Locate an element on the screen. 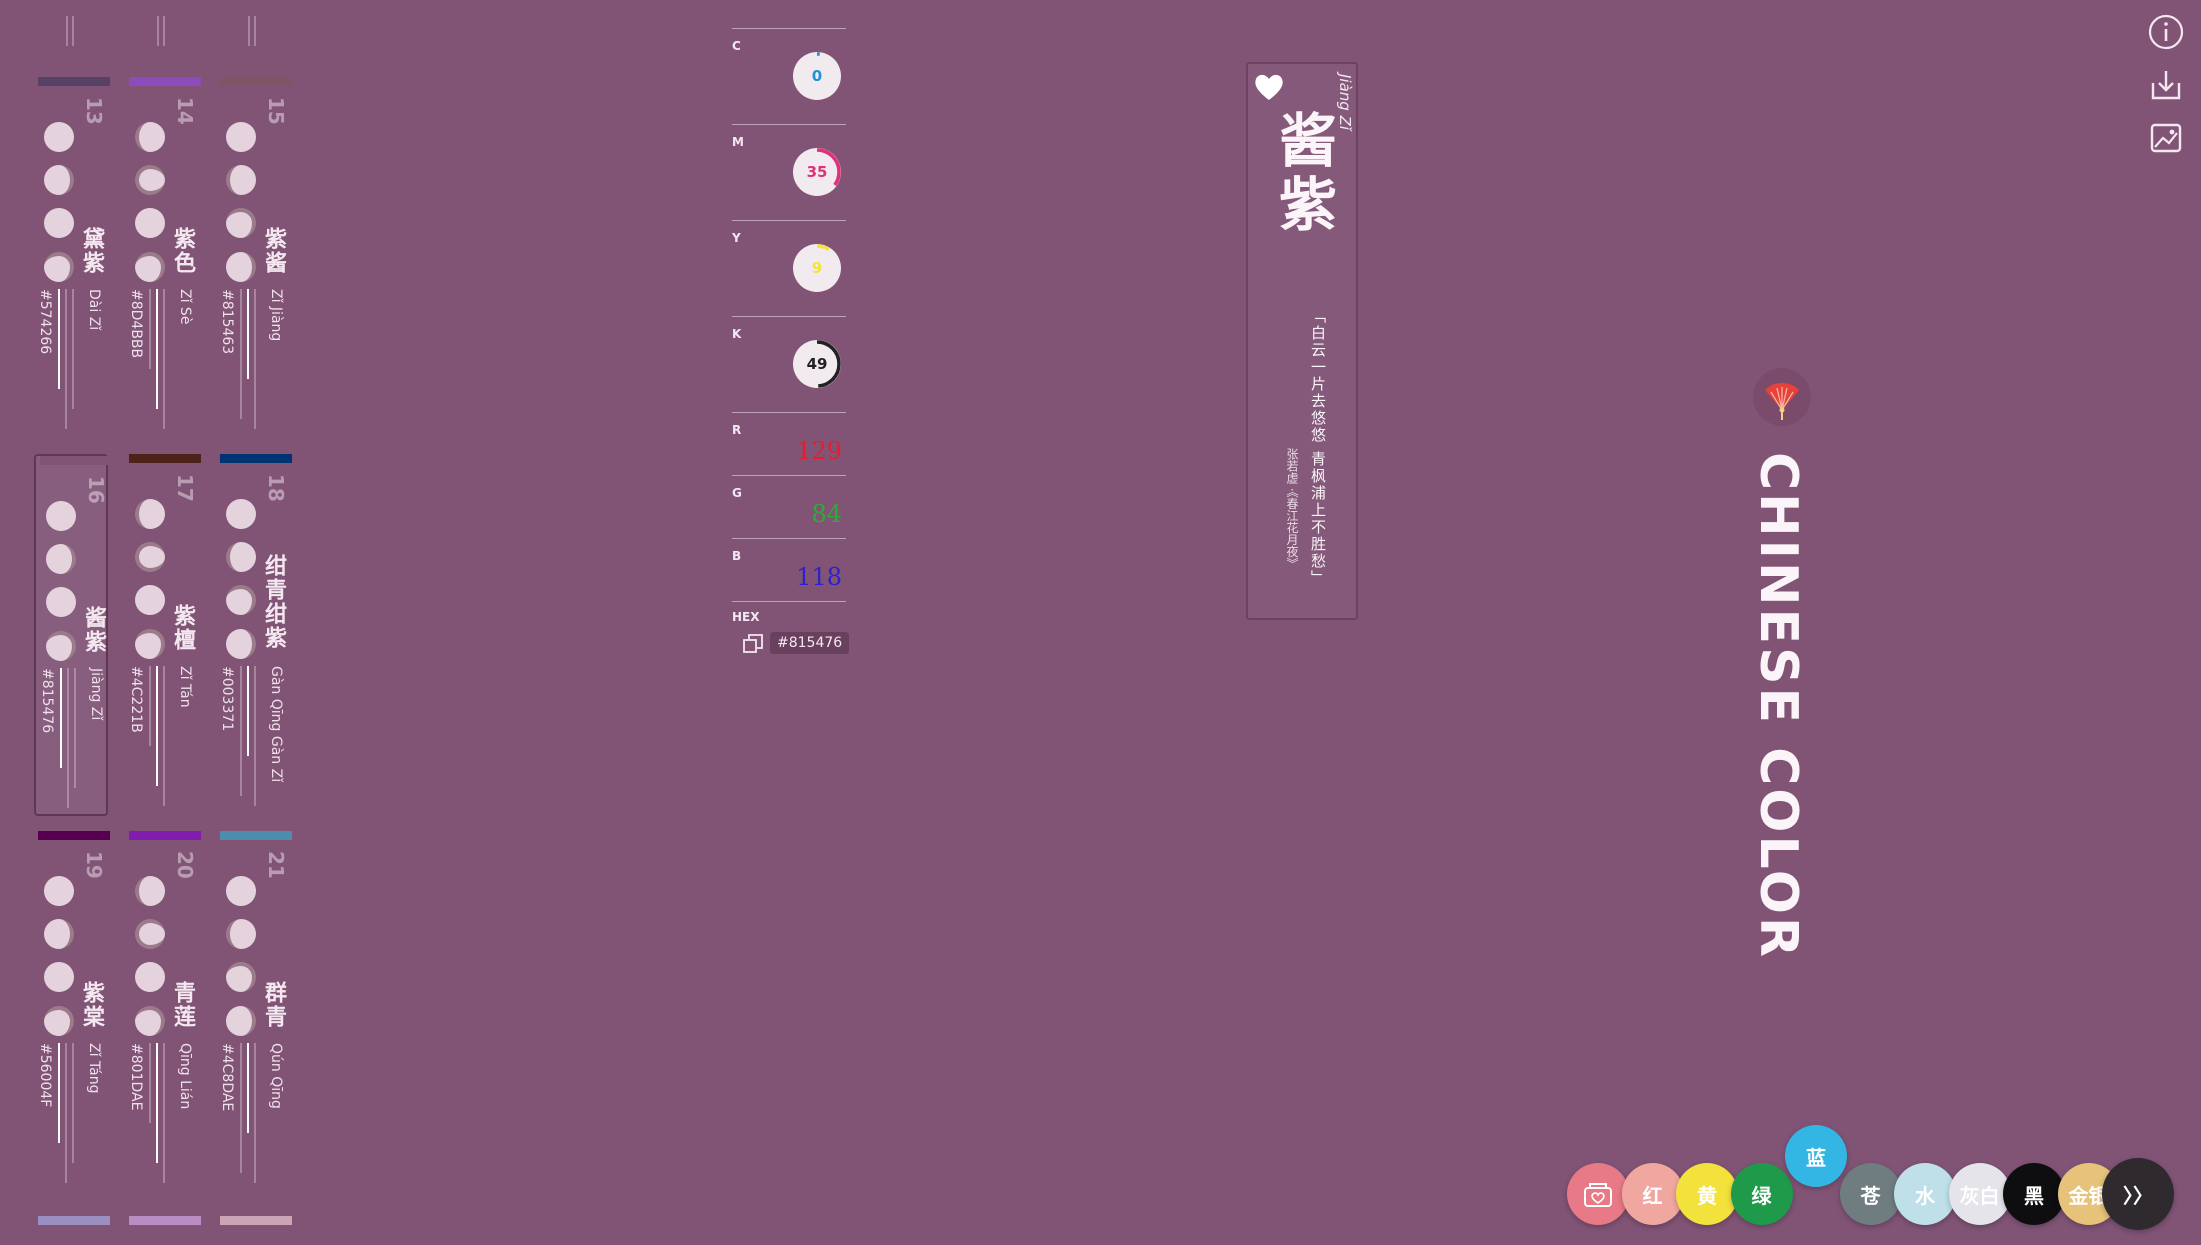 This screenshot has height=1245, width=2201. color-hex: #8D4BBB is located at coordinates (136, 324).